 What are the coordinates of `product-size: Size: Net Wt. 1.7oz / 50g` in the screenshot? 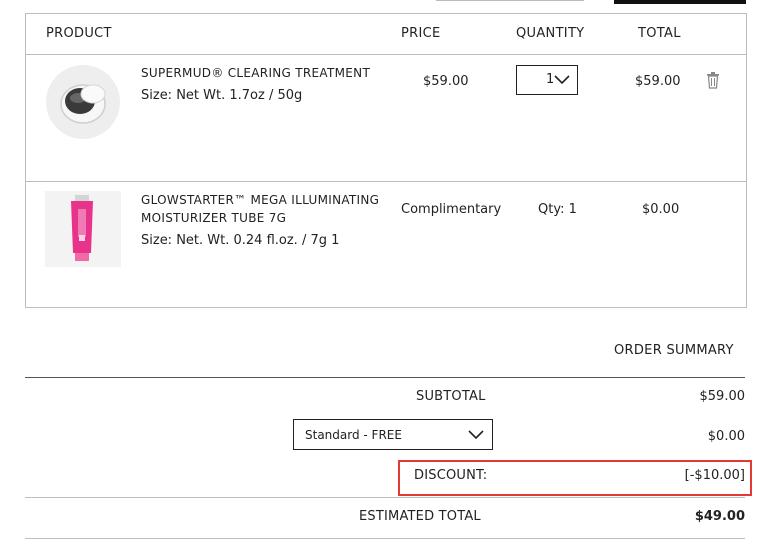 It's located at (222, 95).